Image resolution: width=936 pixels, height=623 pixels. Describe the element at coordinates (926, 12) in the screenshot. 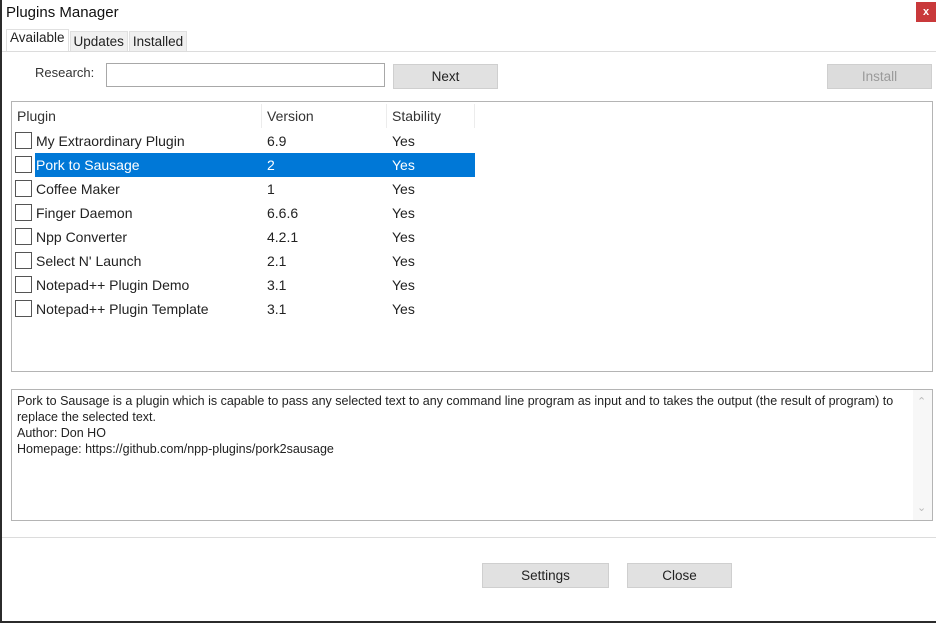

I see `window-close-button: x` at that location.